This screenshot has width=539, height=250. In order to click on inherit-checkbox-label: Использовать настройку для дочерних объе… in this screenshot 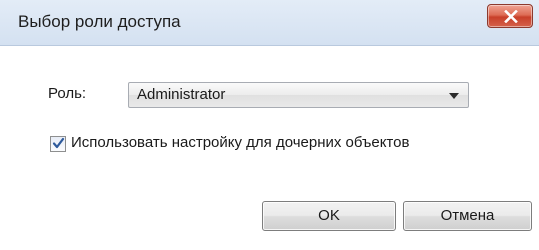, I will do `click(240, 142)`.